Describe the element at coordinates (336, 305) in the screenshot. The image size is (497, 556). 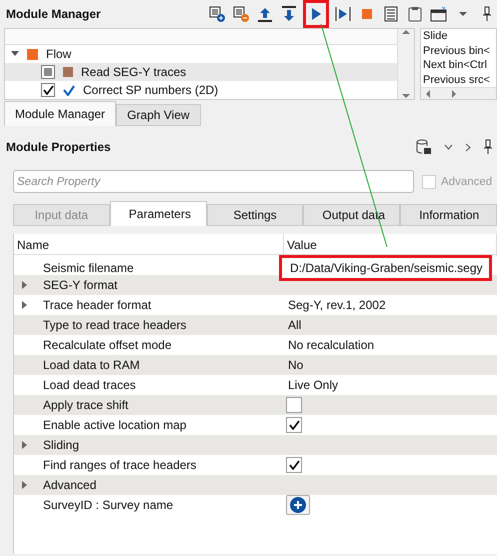
I see `field-value: Seg-Y, rev.1, 2002` at that location.